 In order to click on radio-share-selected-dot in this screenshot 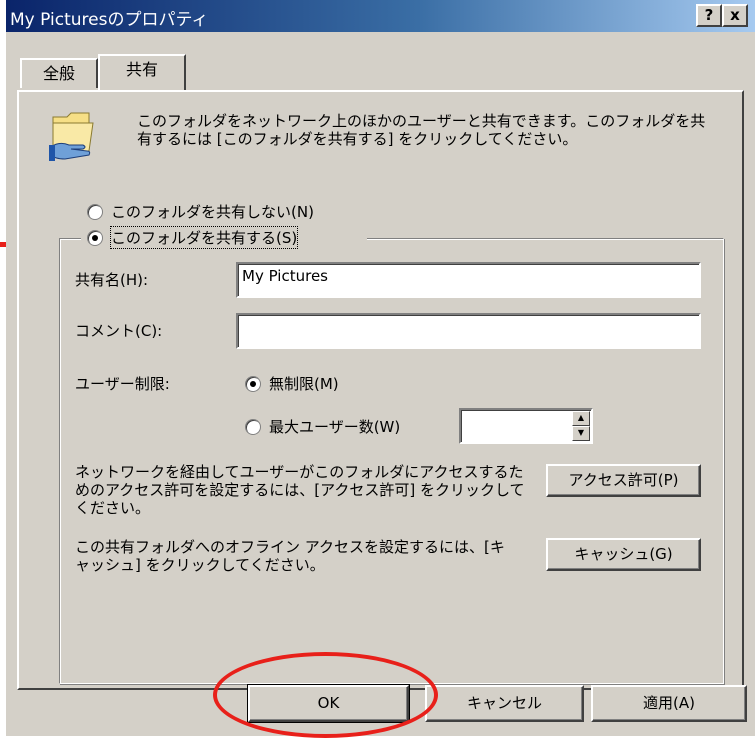, I will do `click(95, 238)`.